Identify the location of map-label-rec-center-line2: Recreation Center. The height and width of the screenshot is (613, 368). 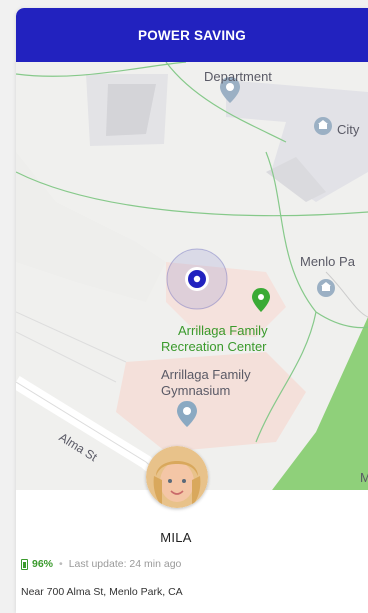
(214, 346).